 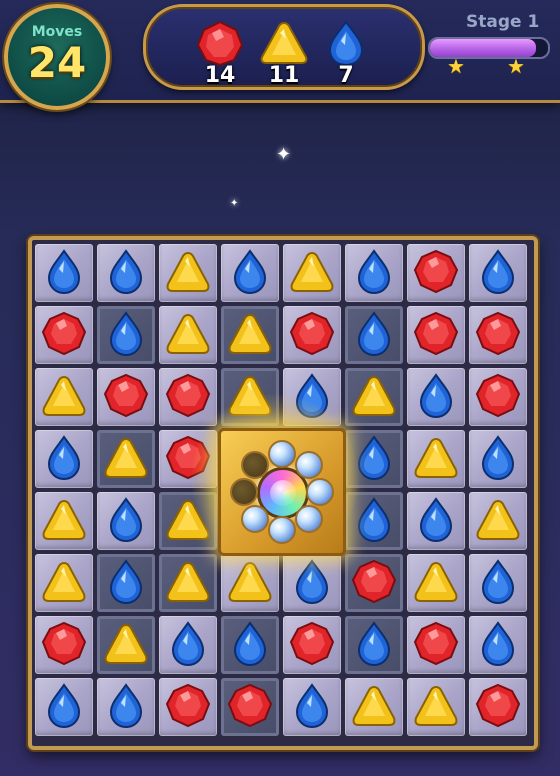 I want to click on goal-panel: 14 11 7, so click(x=284, y=47).